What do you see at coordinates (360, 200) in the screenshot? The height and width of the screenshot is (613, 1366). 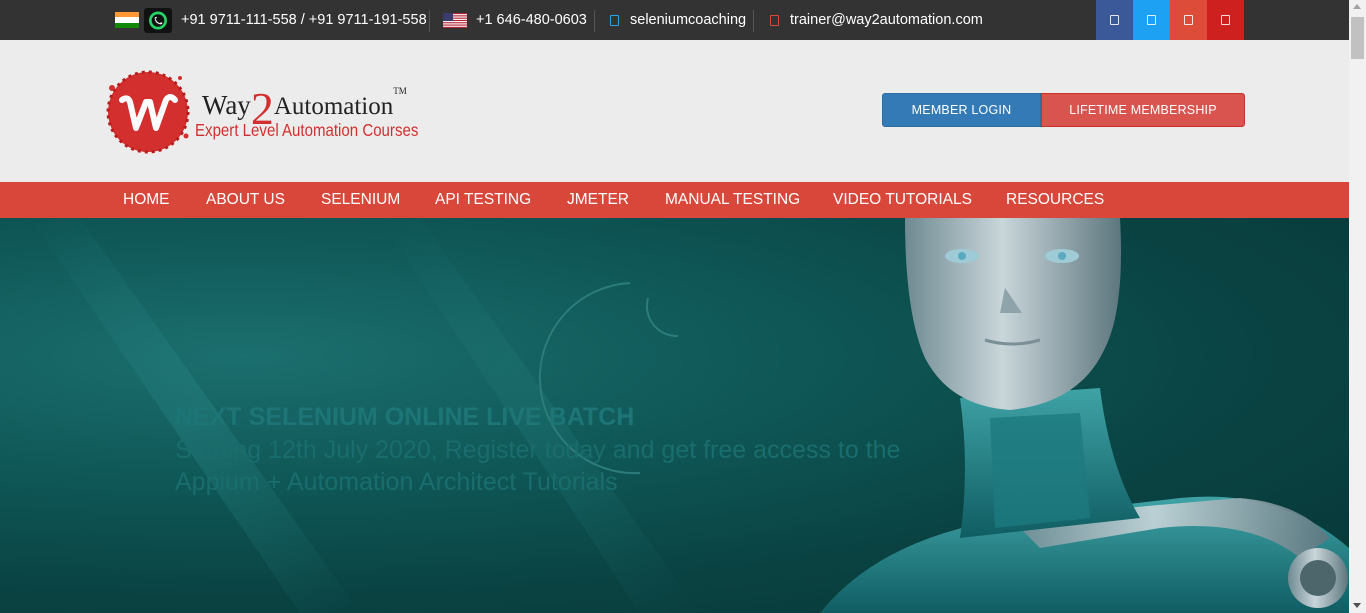 I see `nav-selenium: SELENIUM` at bounding box center [360, 200].